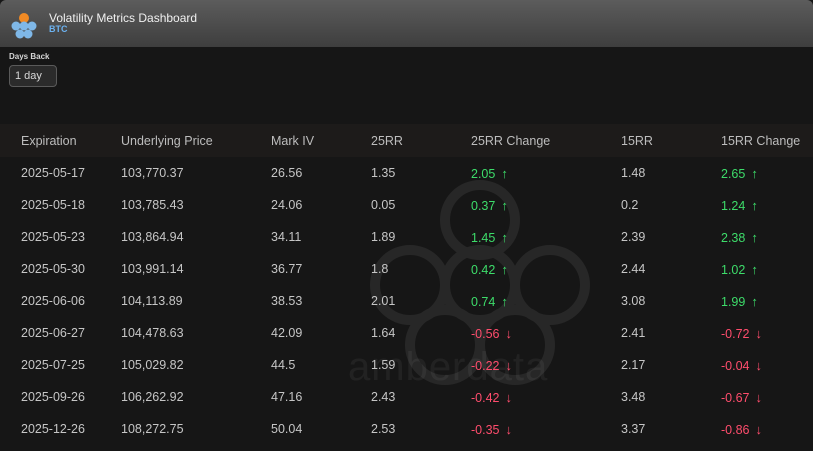 This screenshot has width=813, height=451. What do you see at coordinates (767, 173) in the screenshot?
I see `rr15-change-cell: 2.65 ↑` at bounding box center [767, 173].